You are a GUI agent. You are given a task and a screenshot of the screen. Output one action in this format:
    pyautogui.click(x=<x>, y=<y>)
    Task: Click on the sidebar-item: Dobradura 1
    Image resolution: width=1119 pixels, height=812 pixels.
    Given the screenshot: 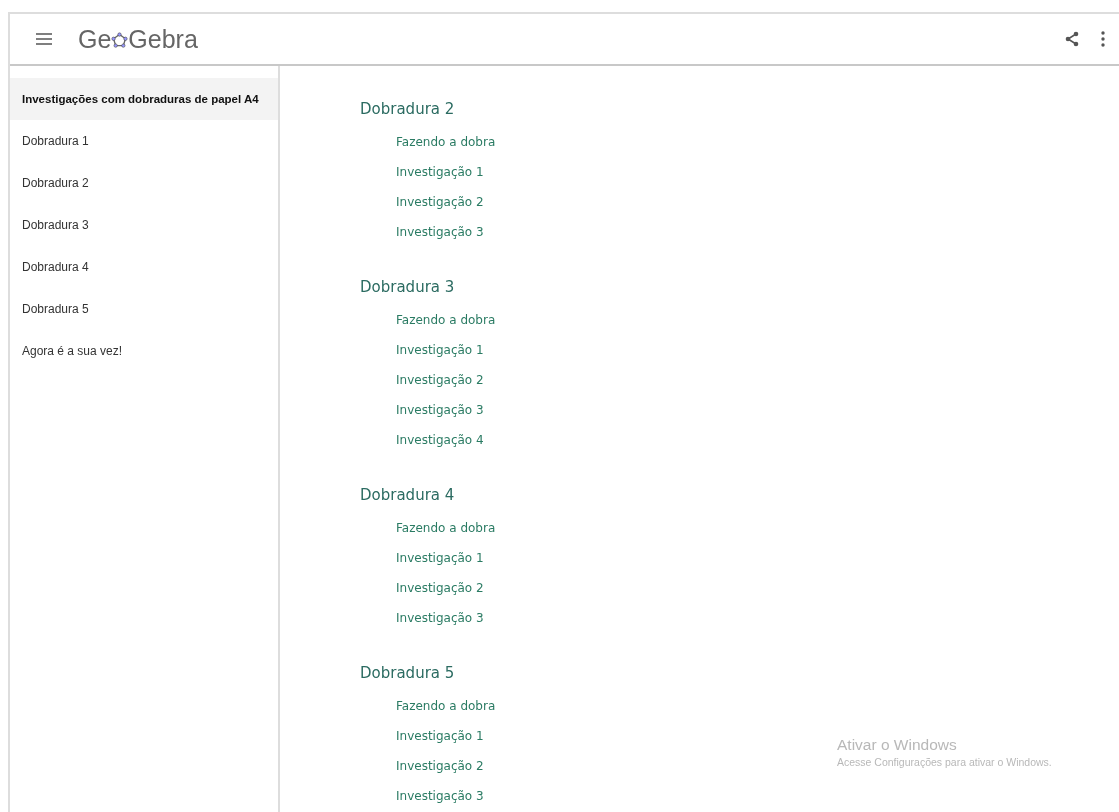 What is the action you would take?
    pyautogui.click(x=144, y=141)
    